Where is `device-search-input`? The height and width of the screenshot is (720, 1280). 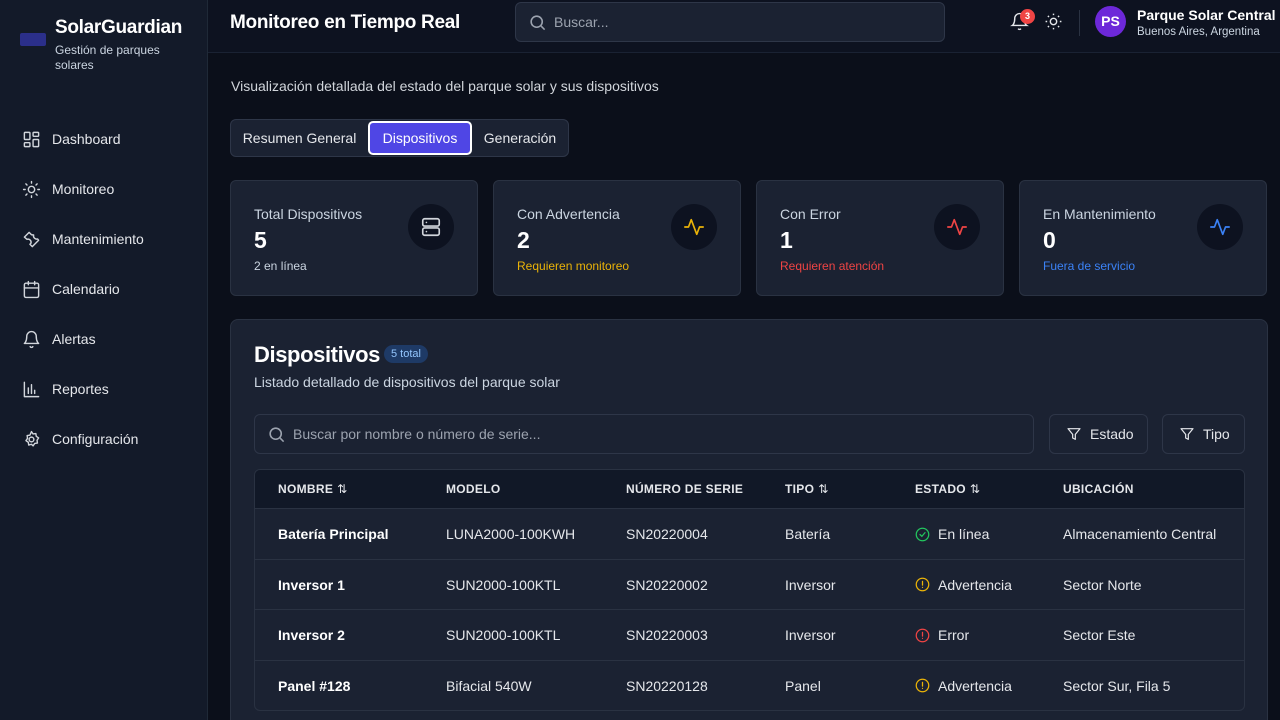
device-search-input is located at coordinates (658, 434).